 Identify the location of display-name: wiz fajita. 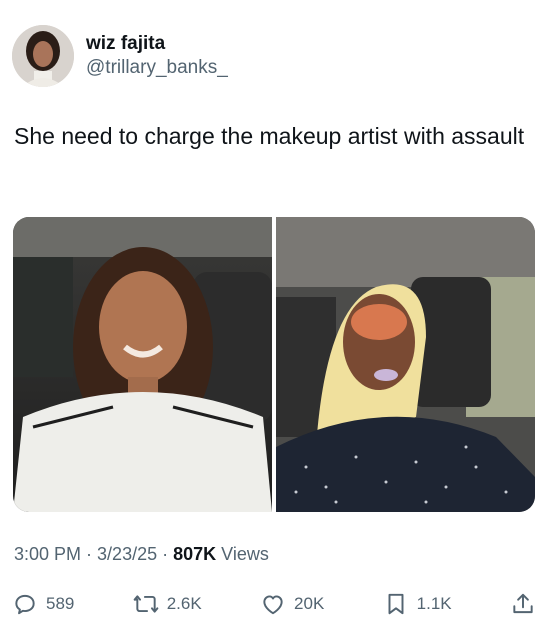
(157, 44).